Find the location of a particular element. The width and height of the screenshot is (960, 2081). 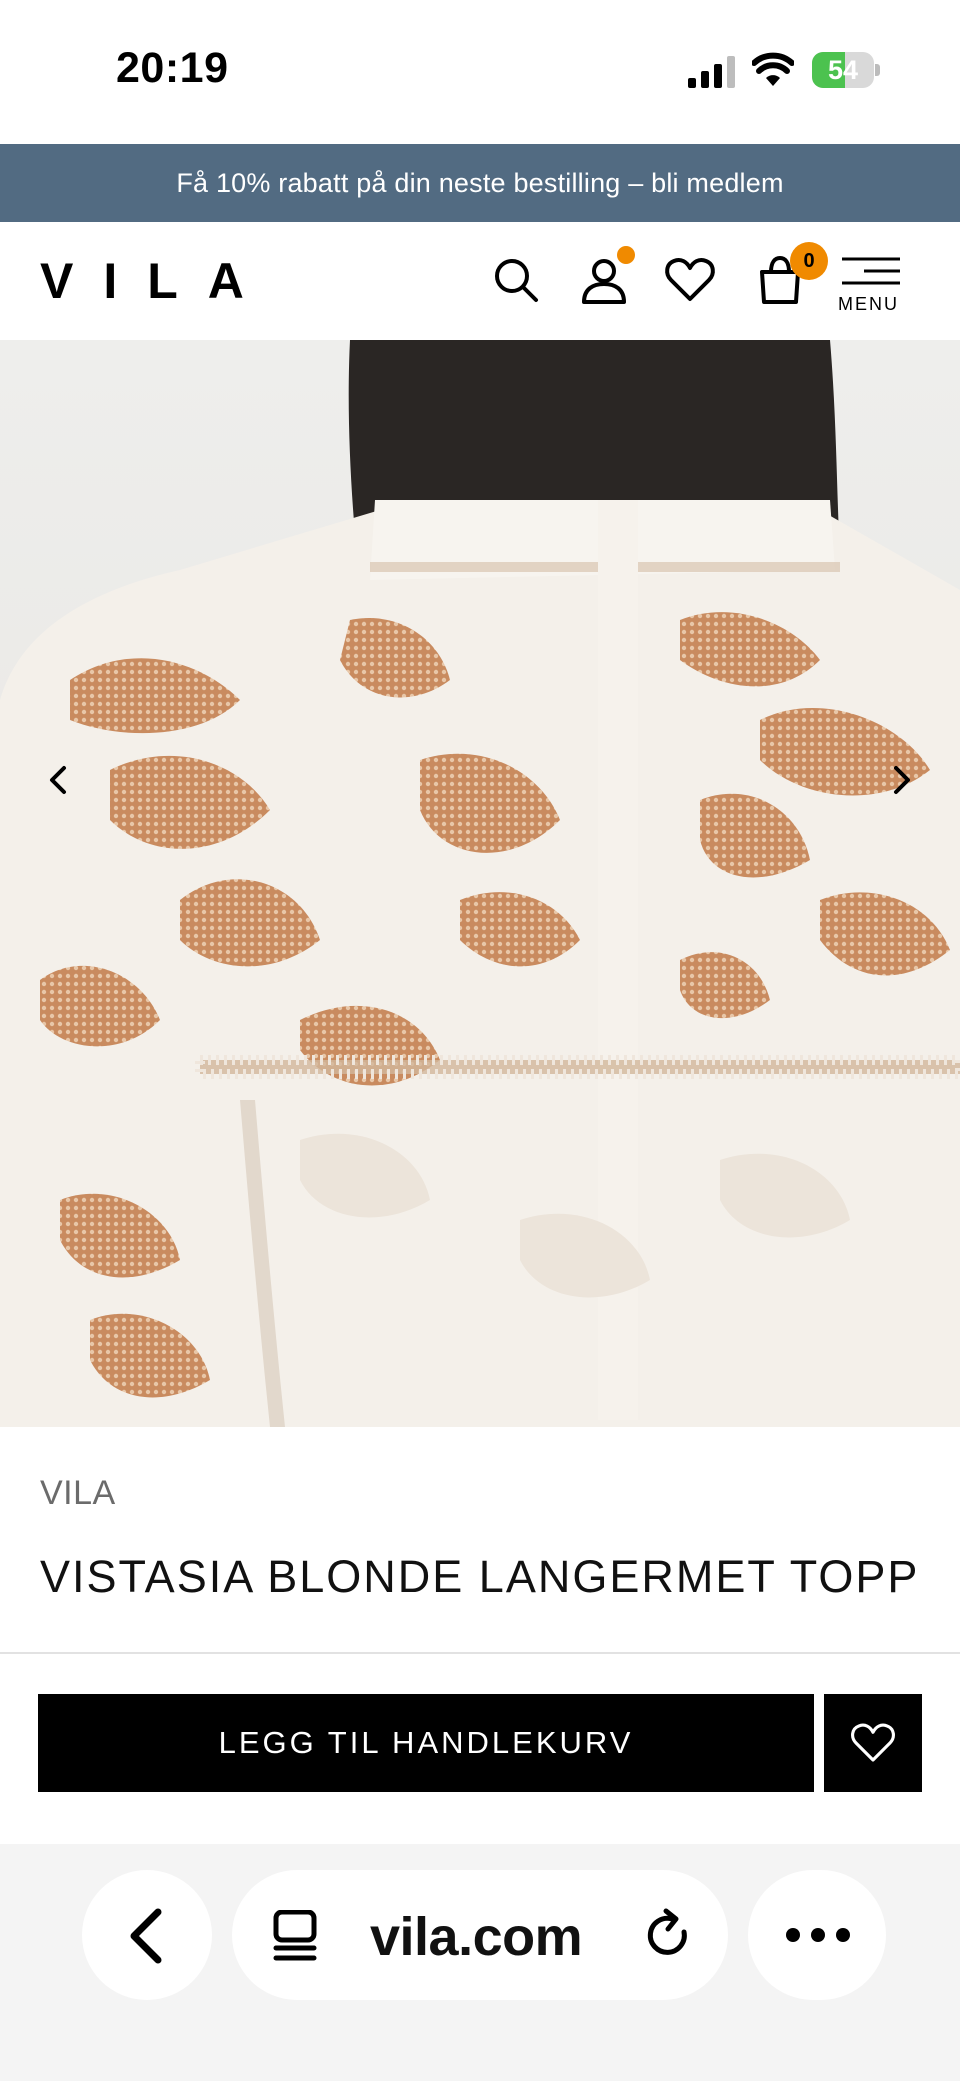

wishlist-button is located at coordinates (873, 1743).